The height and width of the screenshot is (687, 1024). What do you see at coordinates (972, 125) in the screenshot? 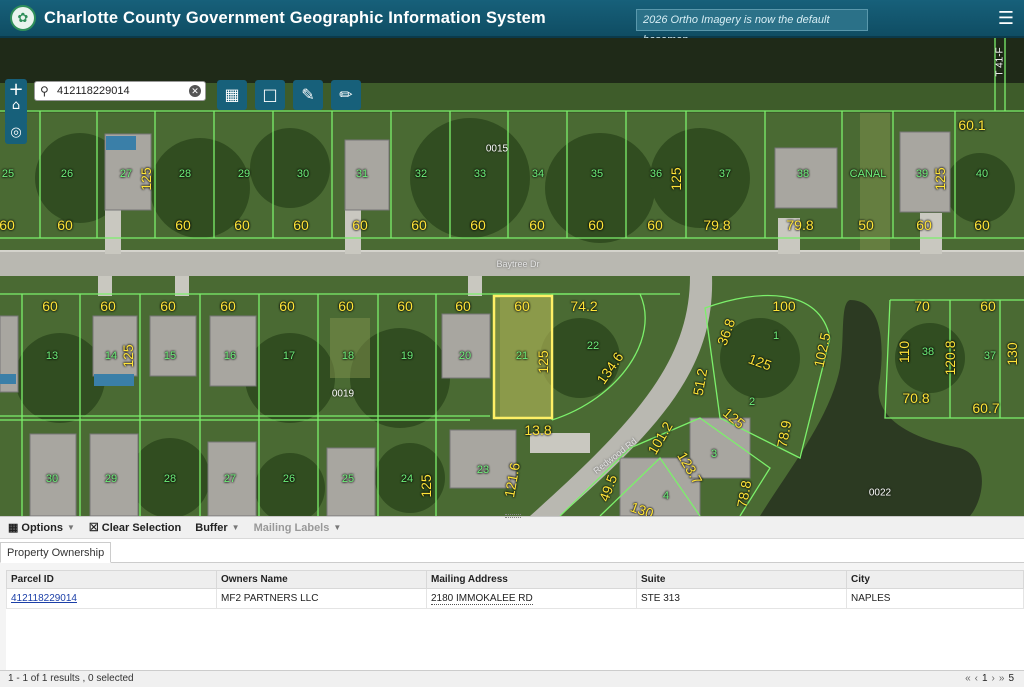
I see `dimension-label: 60.1` at bounding box center [972, 125].